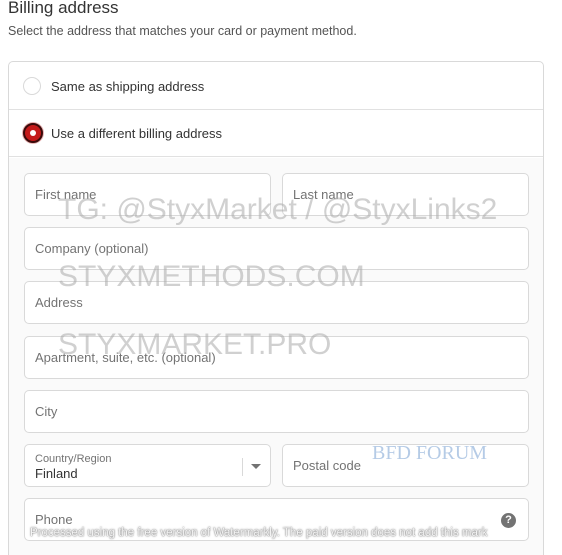 The width and height of the screenshot is (562, 555). I want to click on chevron-down-icon, so click(256, 466).